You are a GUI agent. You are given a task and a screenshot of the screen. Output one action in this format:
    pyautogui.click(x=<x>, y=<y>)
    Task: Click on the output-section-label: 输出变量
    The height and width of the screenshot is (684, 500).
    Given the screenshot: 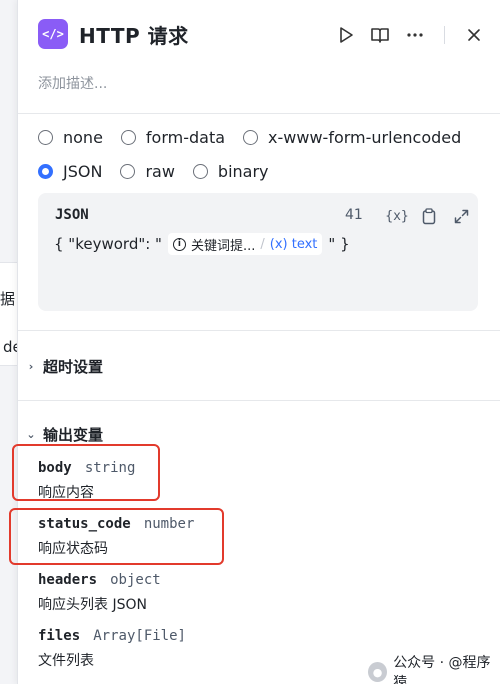 What is the action you would take?
    pyautogui.click(x=73, y=435)
    